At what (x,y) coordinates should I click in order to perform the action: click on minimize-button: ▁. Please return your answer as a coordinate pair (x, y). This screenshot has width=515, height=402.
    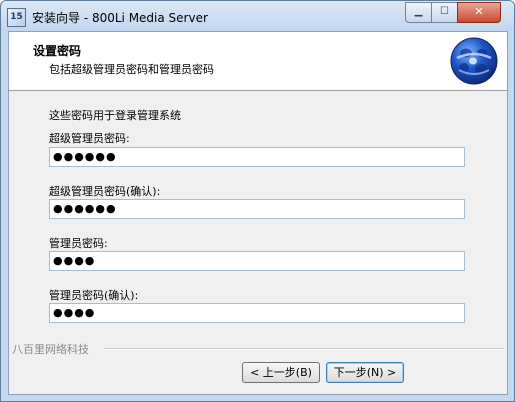
    Looking at the image, I should click on (418, 12).